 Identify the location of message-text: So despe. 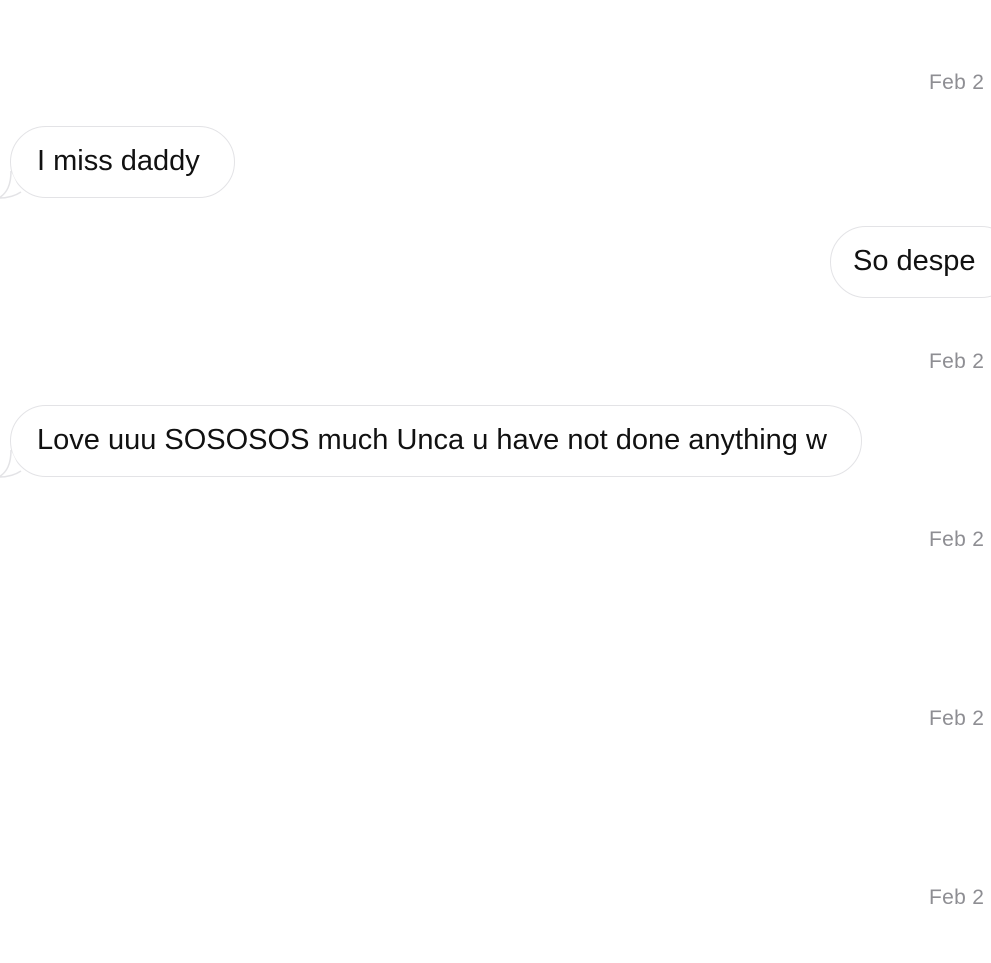
(914, 261).